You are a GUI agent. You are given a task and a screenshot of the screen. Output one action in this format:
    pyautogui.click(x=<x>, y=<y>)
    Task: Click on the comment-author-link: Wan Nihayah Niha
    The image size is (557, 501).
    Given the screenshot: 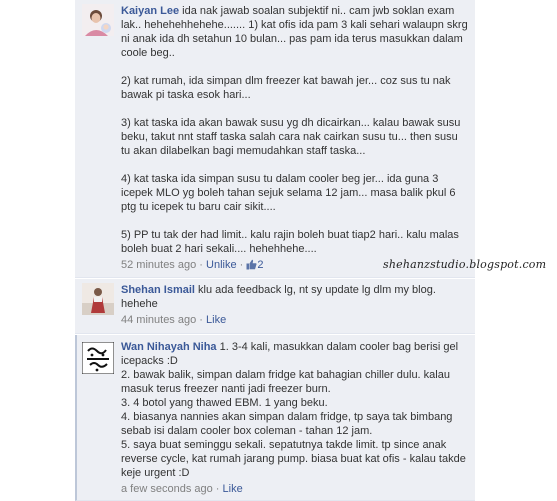 What is the action you would take?
    pyautogui.click(x=169, y=347)
    